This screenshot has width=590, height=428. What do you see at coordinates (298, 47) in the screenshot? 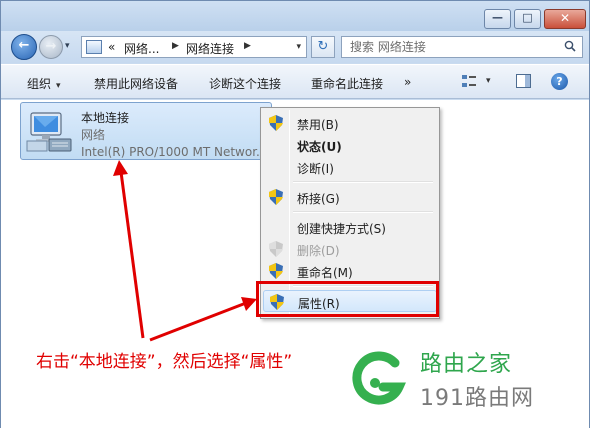
I see `address-dropdown-icon: ▾` at bounding box center [298, 47].